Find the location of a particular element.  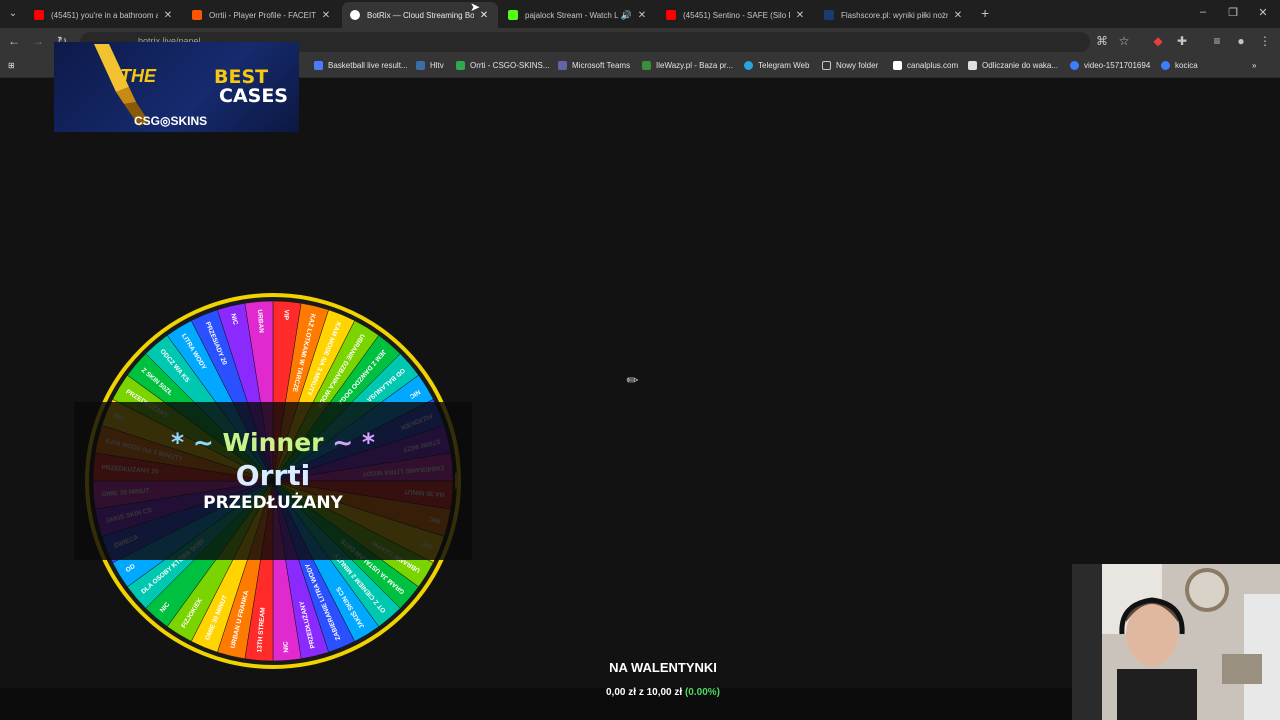

close-window-icon: ✕ is located at coordinates (1263, 12).